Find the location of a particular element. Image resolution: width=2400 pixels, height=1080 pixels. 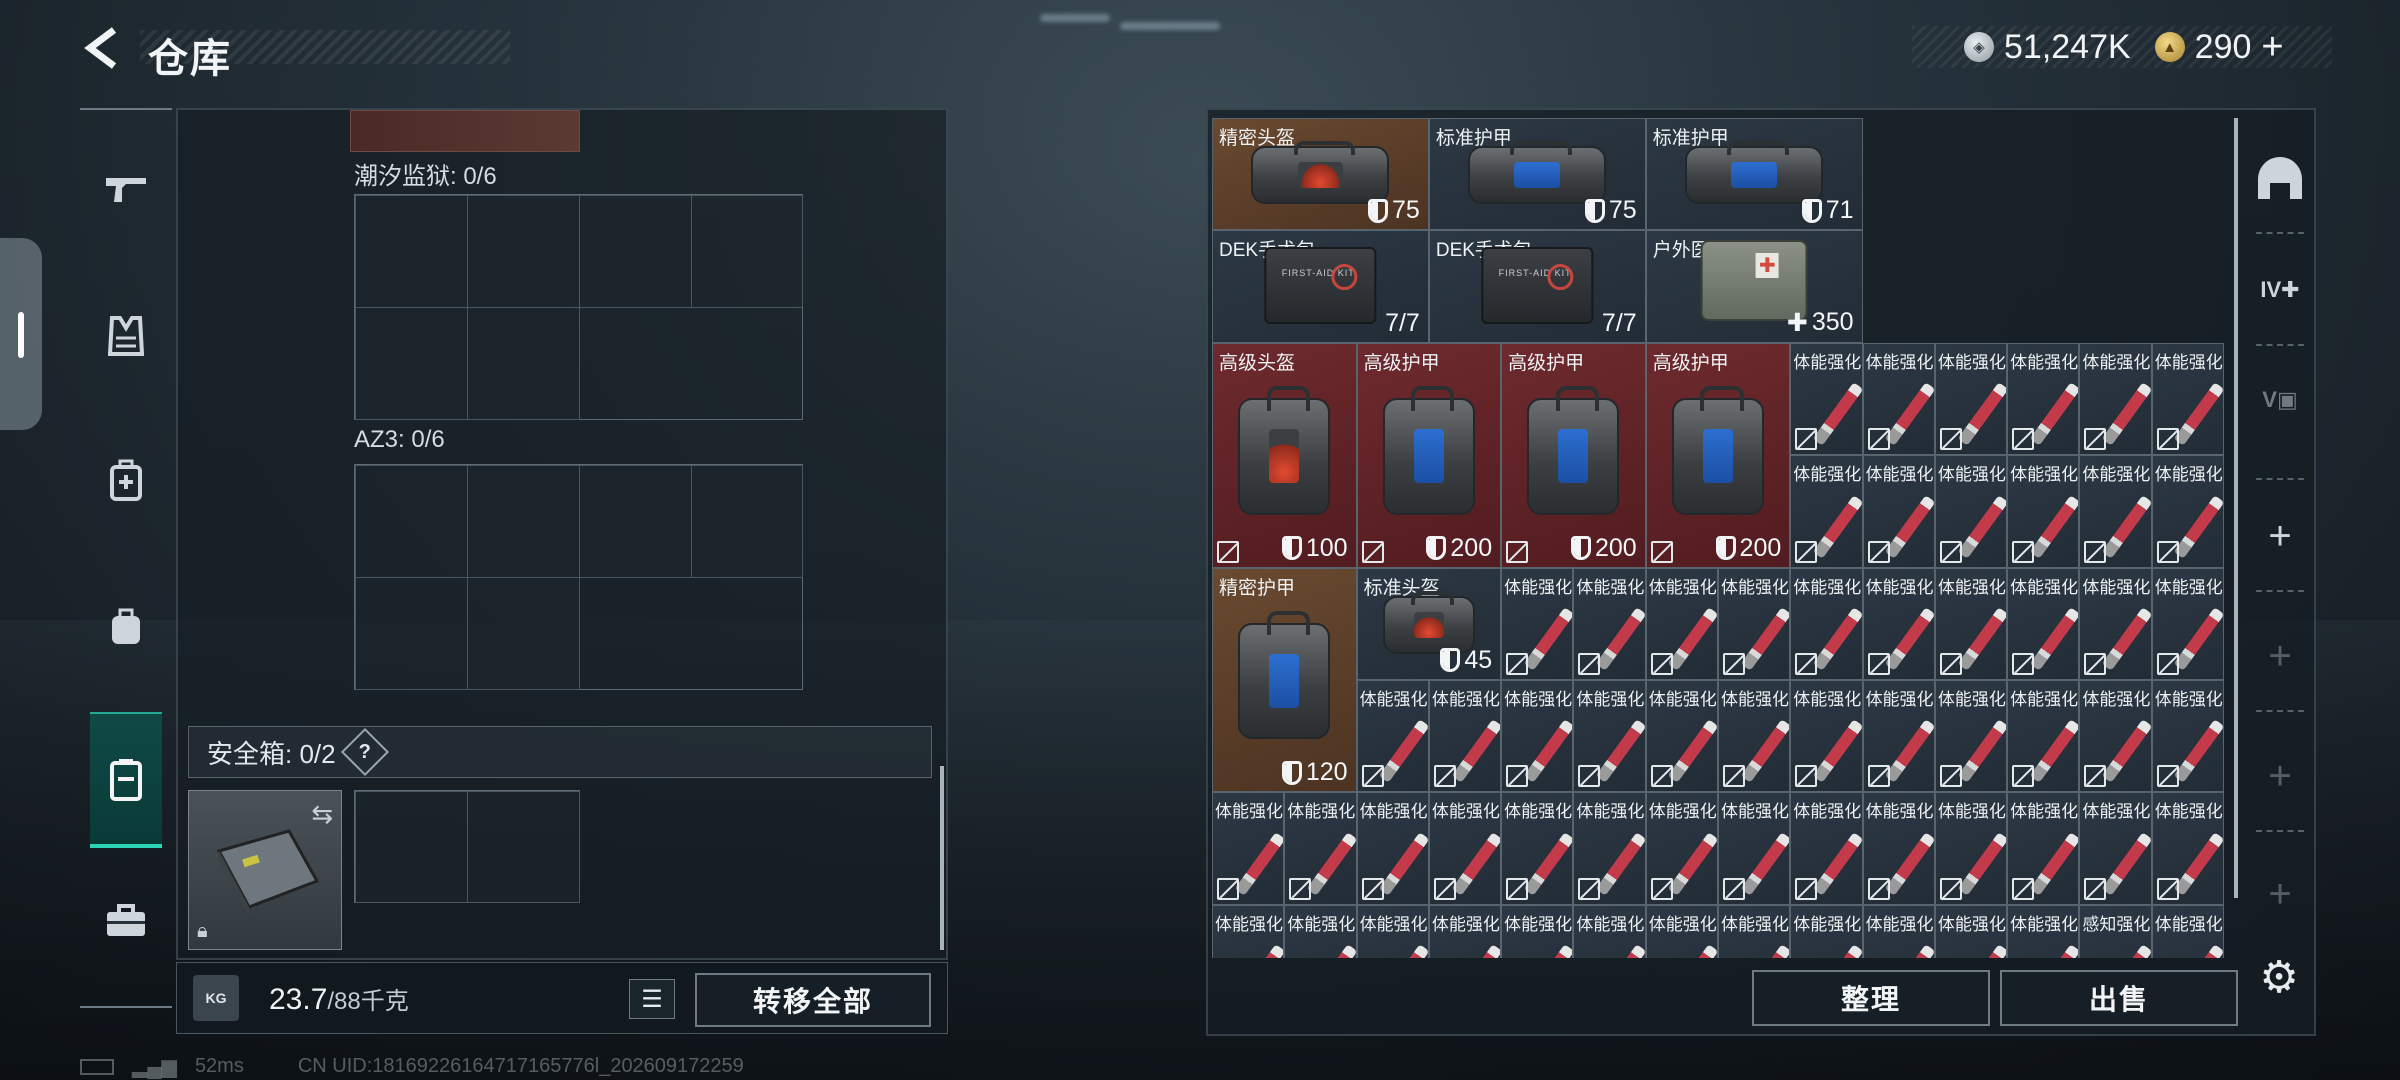

inventory-item: 精密护甲 120 is located at coordinates (1284, 680).